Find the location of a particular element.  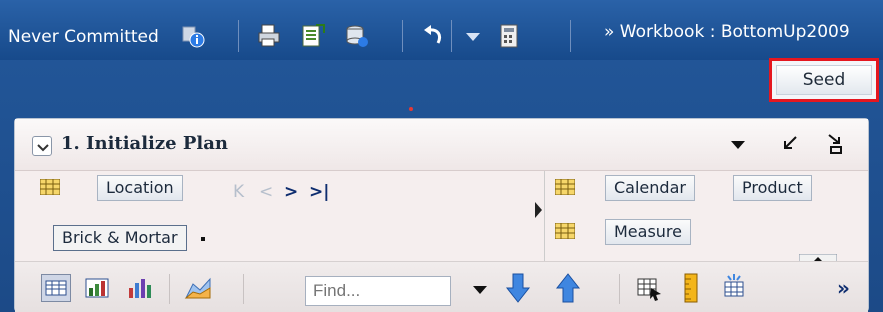

seed-highlight: Seed is located at coordinates (824, 80).